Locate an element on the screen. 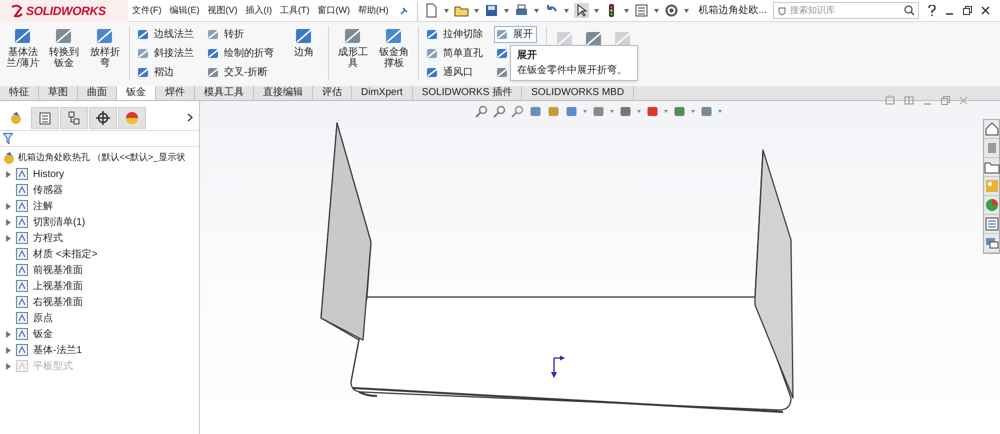 The image size is (1000, 434). solidworks-logo: SOLIDWORKS is located at coordinates (64, 11).